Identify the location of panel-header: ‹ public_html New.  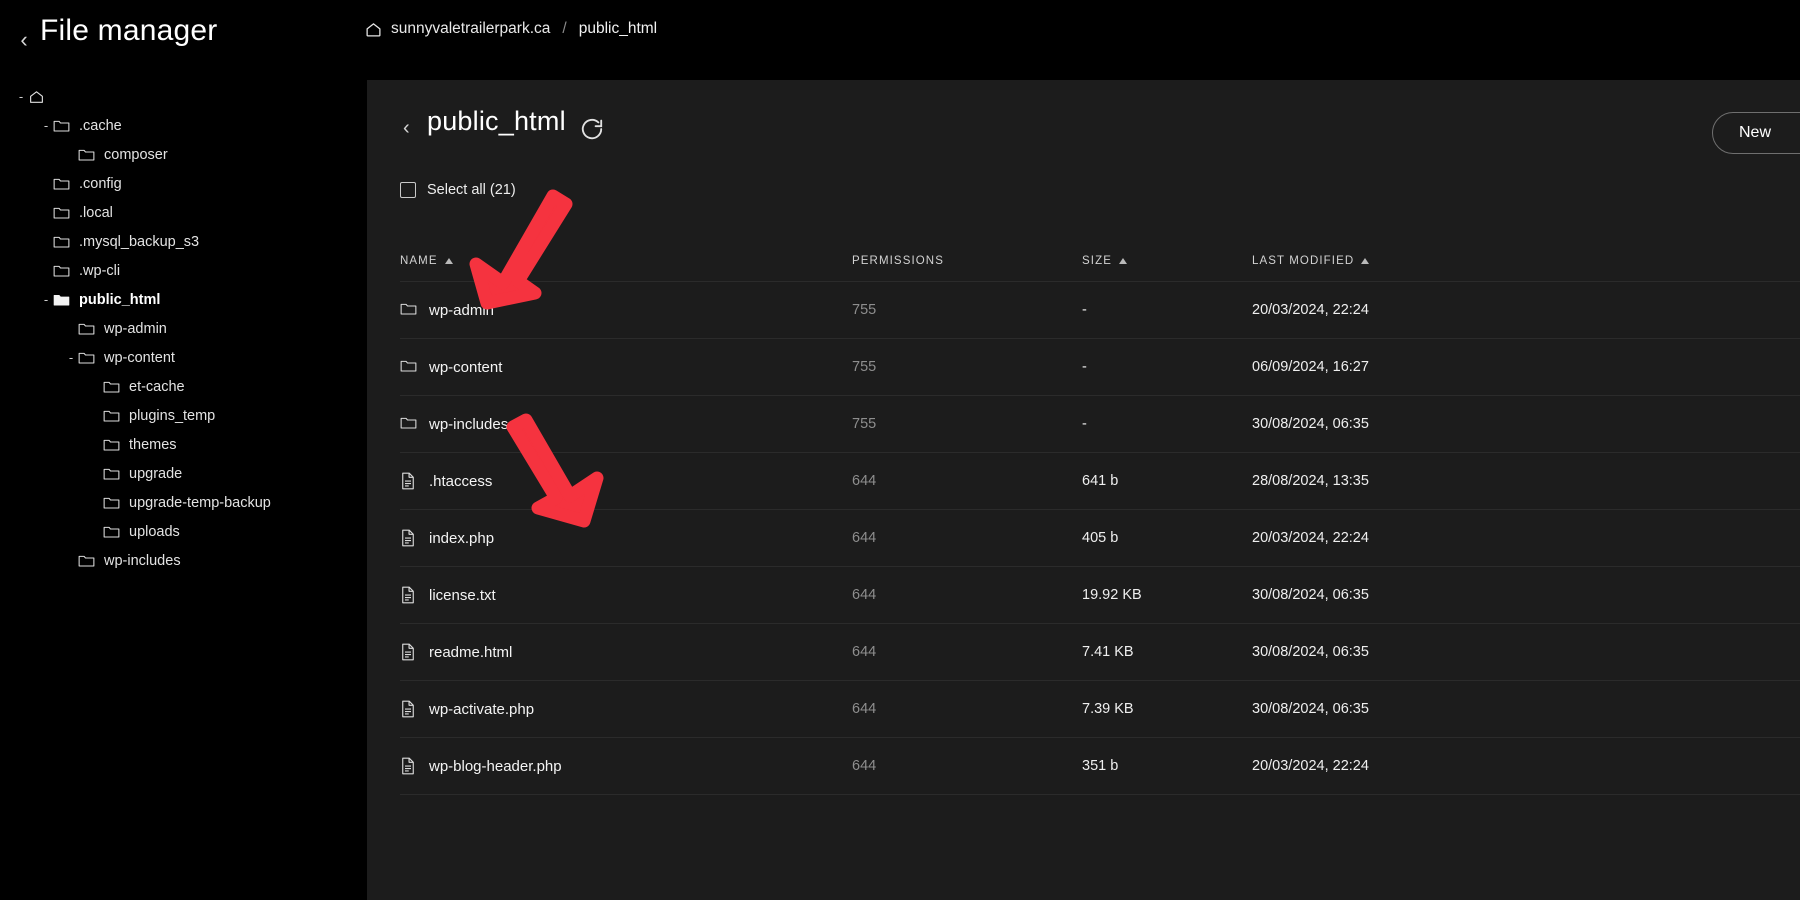
(1083, 130).